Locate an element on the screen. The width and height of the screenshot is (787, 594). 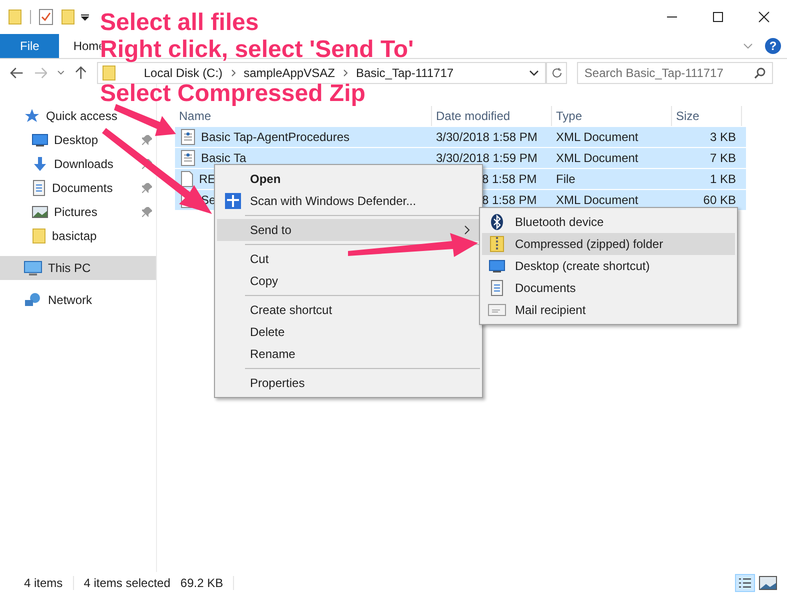
selection-size: 69.2 KB is located at coordinates (202, 583).